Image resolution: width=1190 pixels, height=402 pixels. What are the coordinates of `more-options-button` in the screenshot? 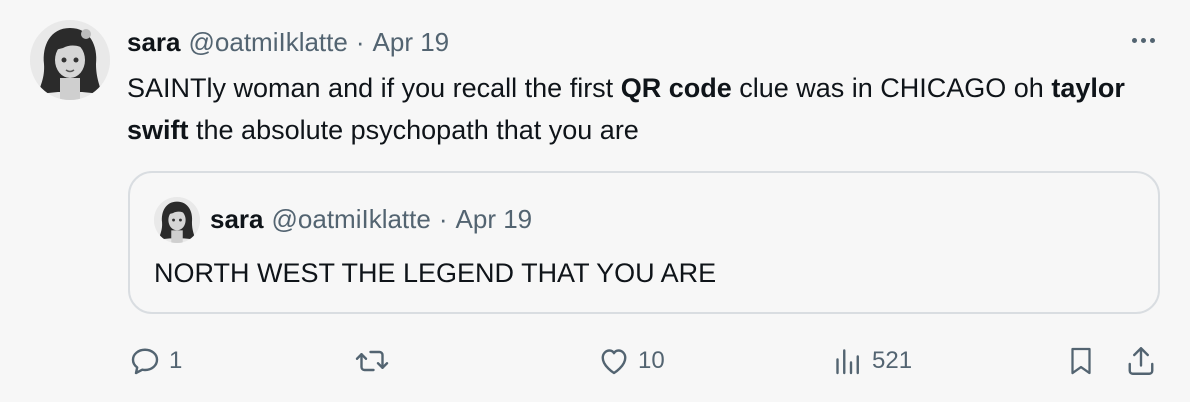 It's located at (1143, 40).